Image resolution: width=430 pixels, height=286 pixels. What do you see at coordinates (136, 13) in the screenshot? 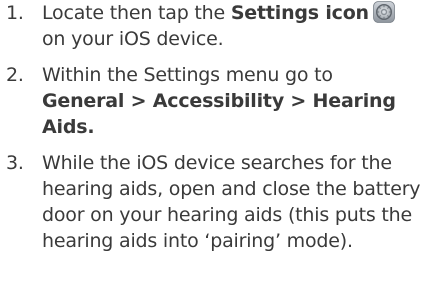
I see `step-1-text-before: Locate then tap the` at bounding box center [136, 13].